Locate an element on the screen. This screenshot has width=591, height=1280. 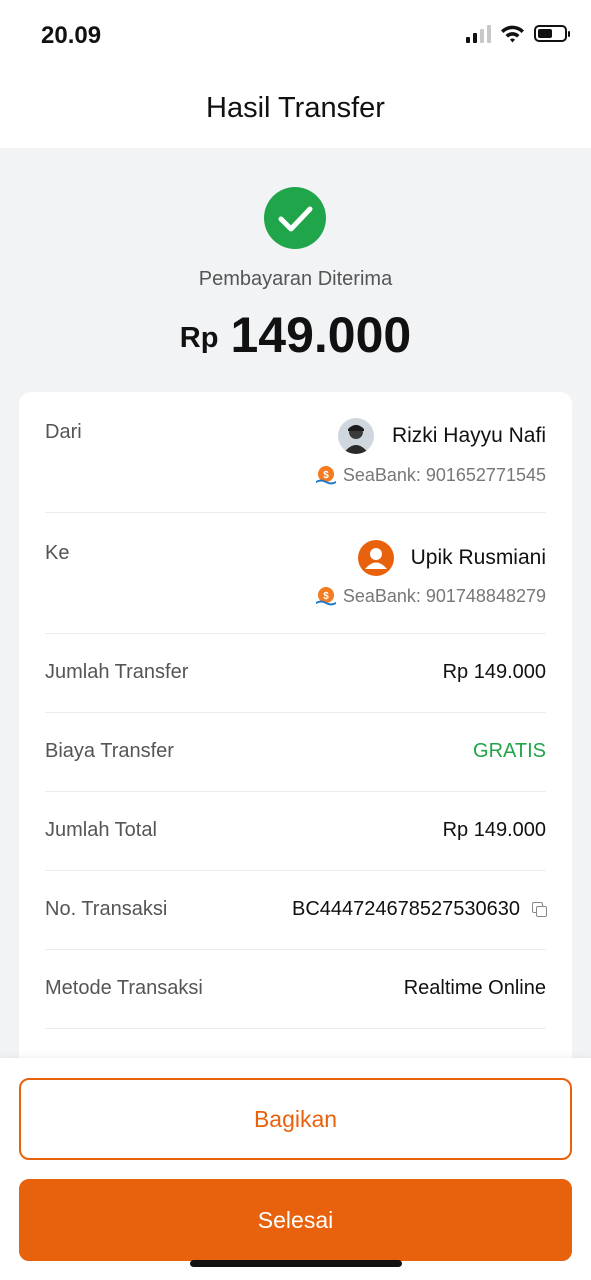
sender-name: Rizki Hayyu Nafi is located at coordinates (468, 435).